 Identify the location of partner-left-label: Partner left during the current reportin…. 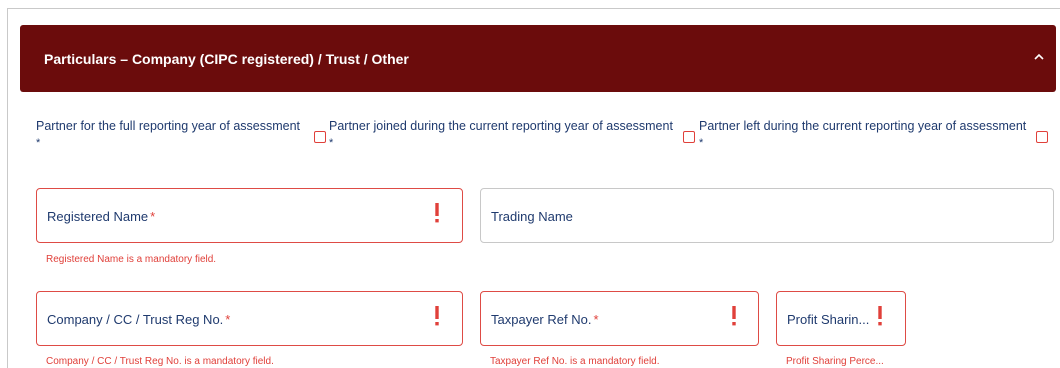
(863, 126).